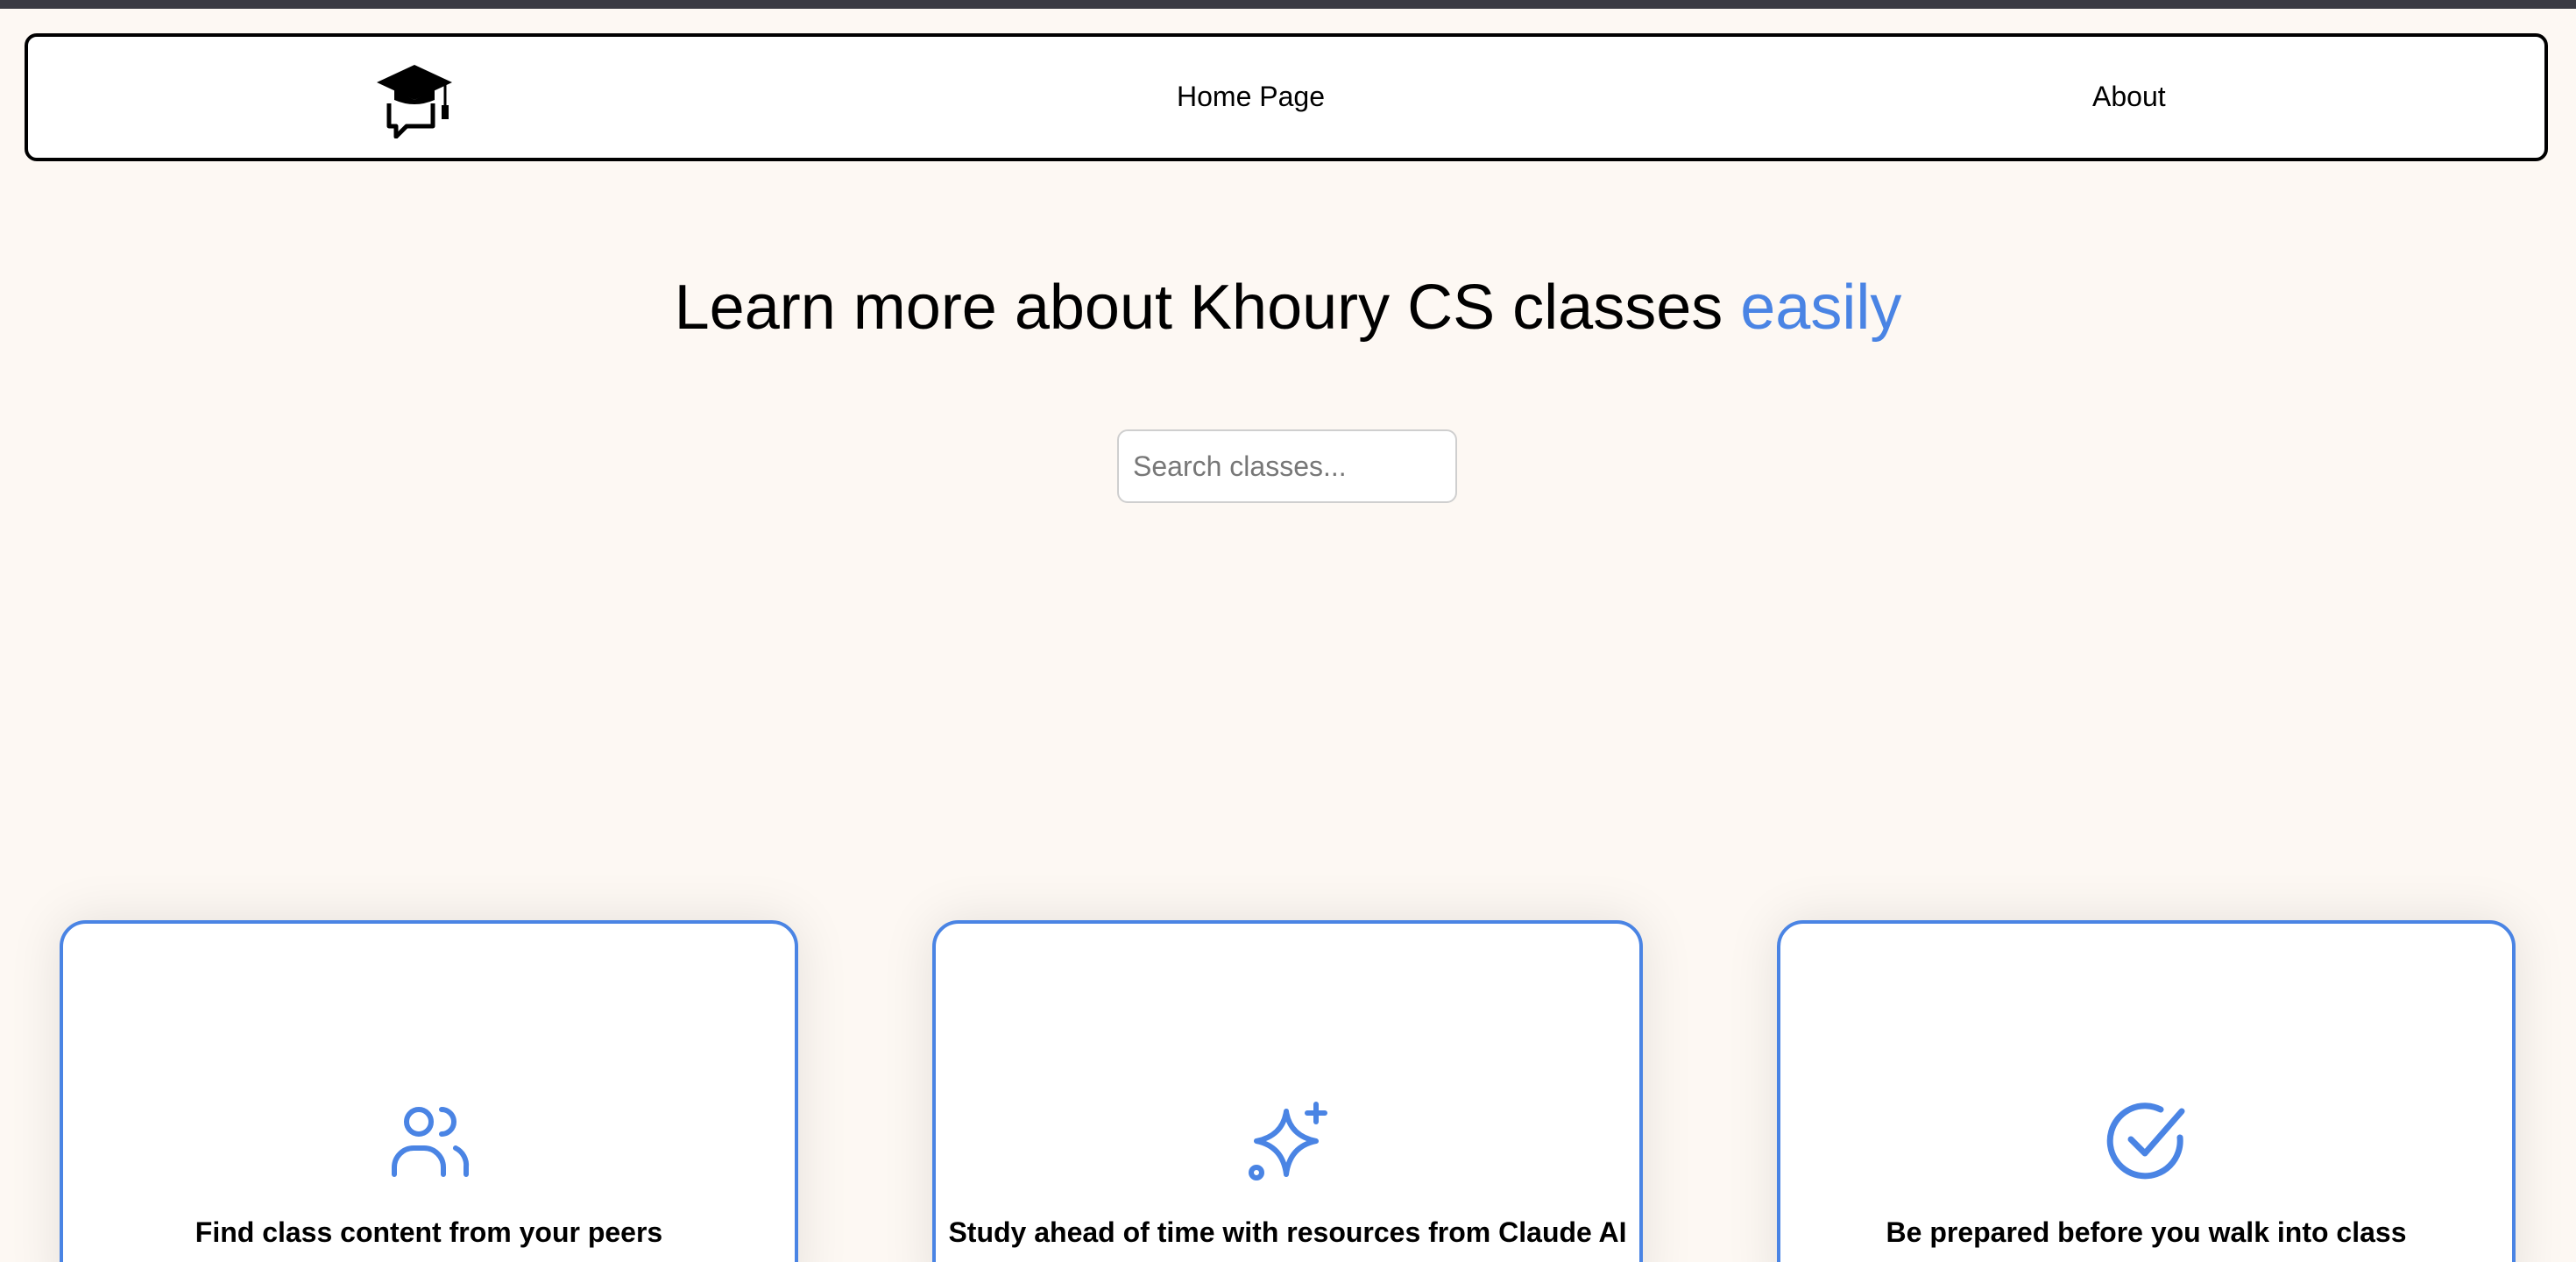 The width and height of the screenshot is (2576, 1262). Describe the element at coordinates (1287, 1141) in the screenshot. I see `sparkle-icon` at that location.